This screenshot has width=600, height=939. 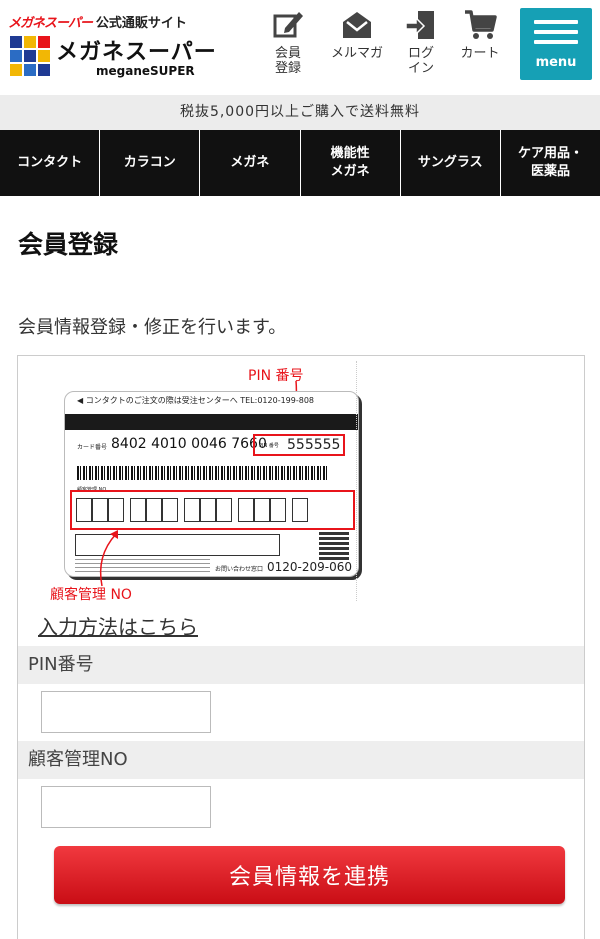 I want to click on qr-code-icon, so click(x=334, y=545).